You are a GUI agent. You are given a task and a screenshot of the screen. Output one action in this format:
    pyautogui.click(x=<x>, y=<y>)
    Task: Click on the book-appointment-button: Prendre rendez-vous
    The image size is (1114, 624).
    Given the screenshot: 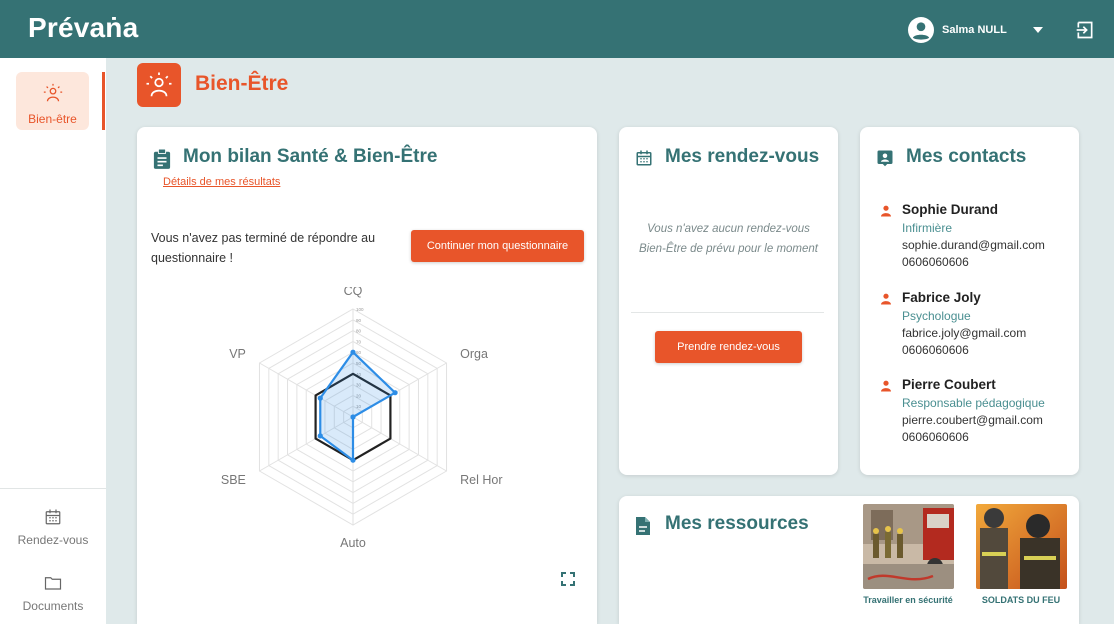 What is the action you would take?
    pyautogui.click(x=728, y=347)
    